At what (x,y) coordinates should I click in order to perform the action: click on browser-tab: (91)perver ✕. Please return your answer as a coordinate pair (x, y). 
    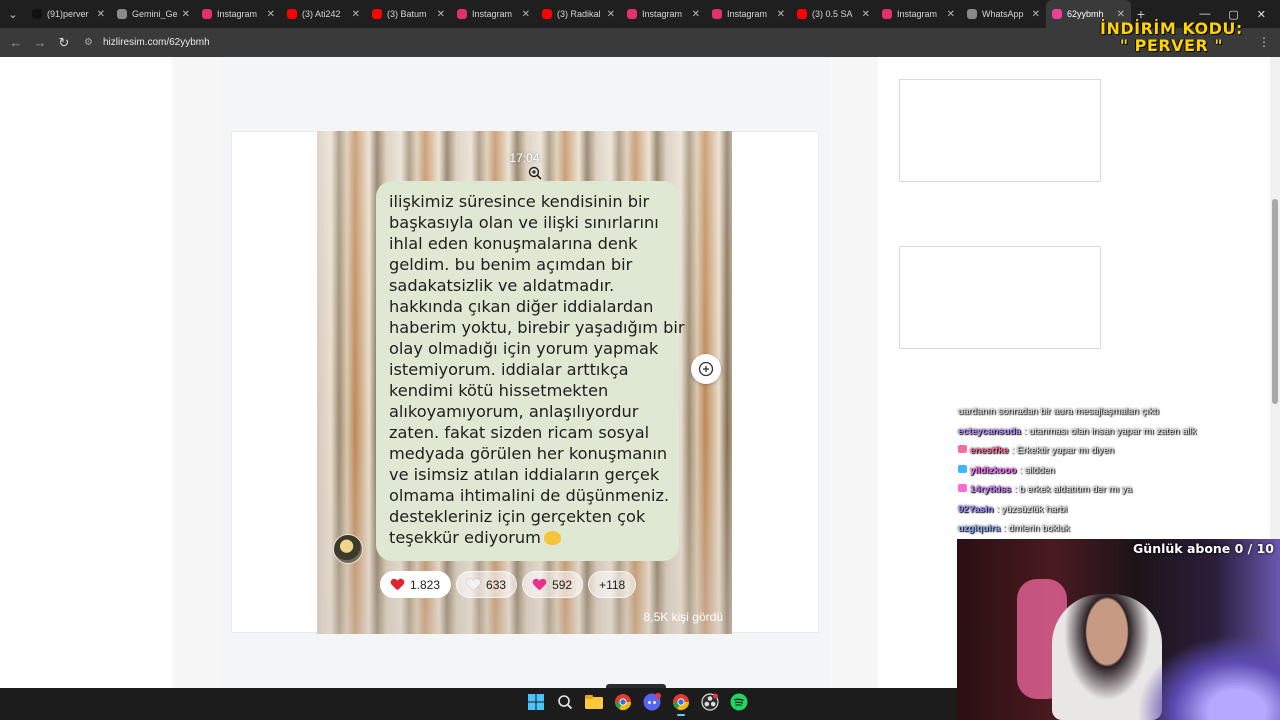
    Looking at the image, I should click on (68, 14).